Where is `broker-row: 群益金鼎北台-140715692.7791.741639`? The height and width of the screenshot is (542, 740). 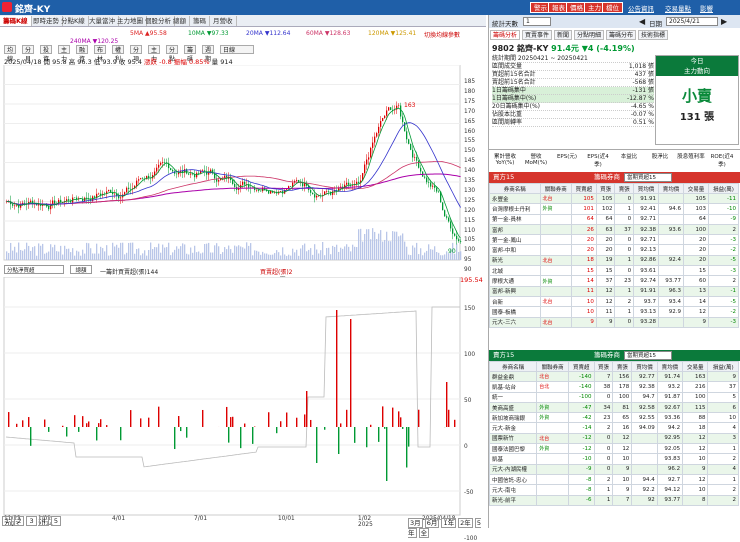 broker-row: 群益金鼎北台-140715692.7791.741639 is located at coordinates (614, 377).